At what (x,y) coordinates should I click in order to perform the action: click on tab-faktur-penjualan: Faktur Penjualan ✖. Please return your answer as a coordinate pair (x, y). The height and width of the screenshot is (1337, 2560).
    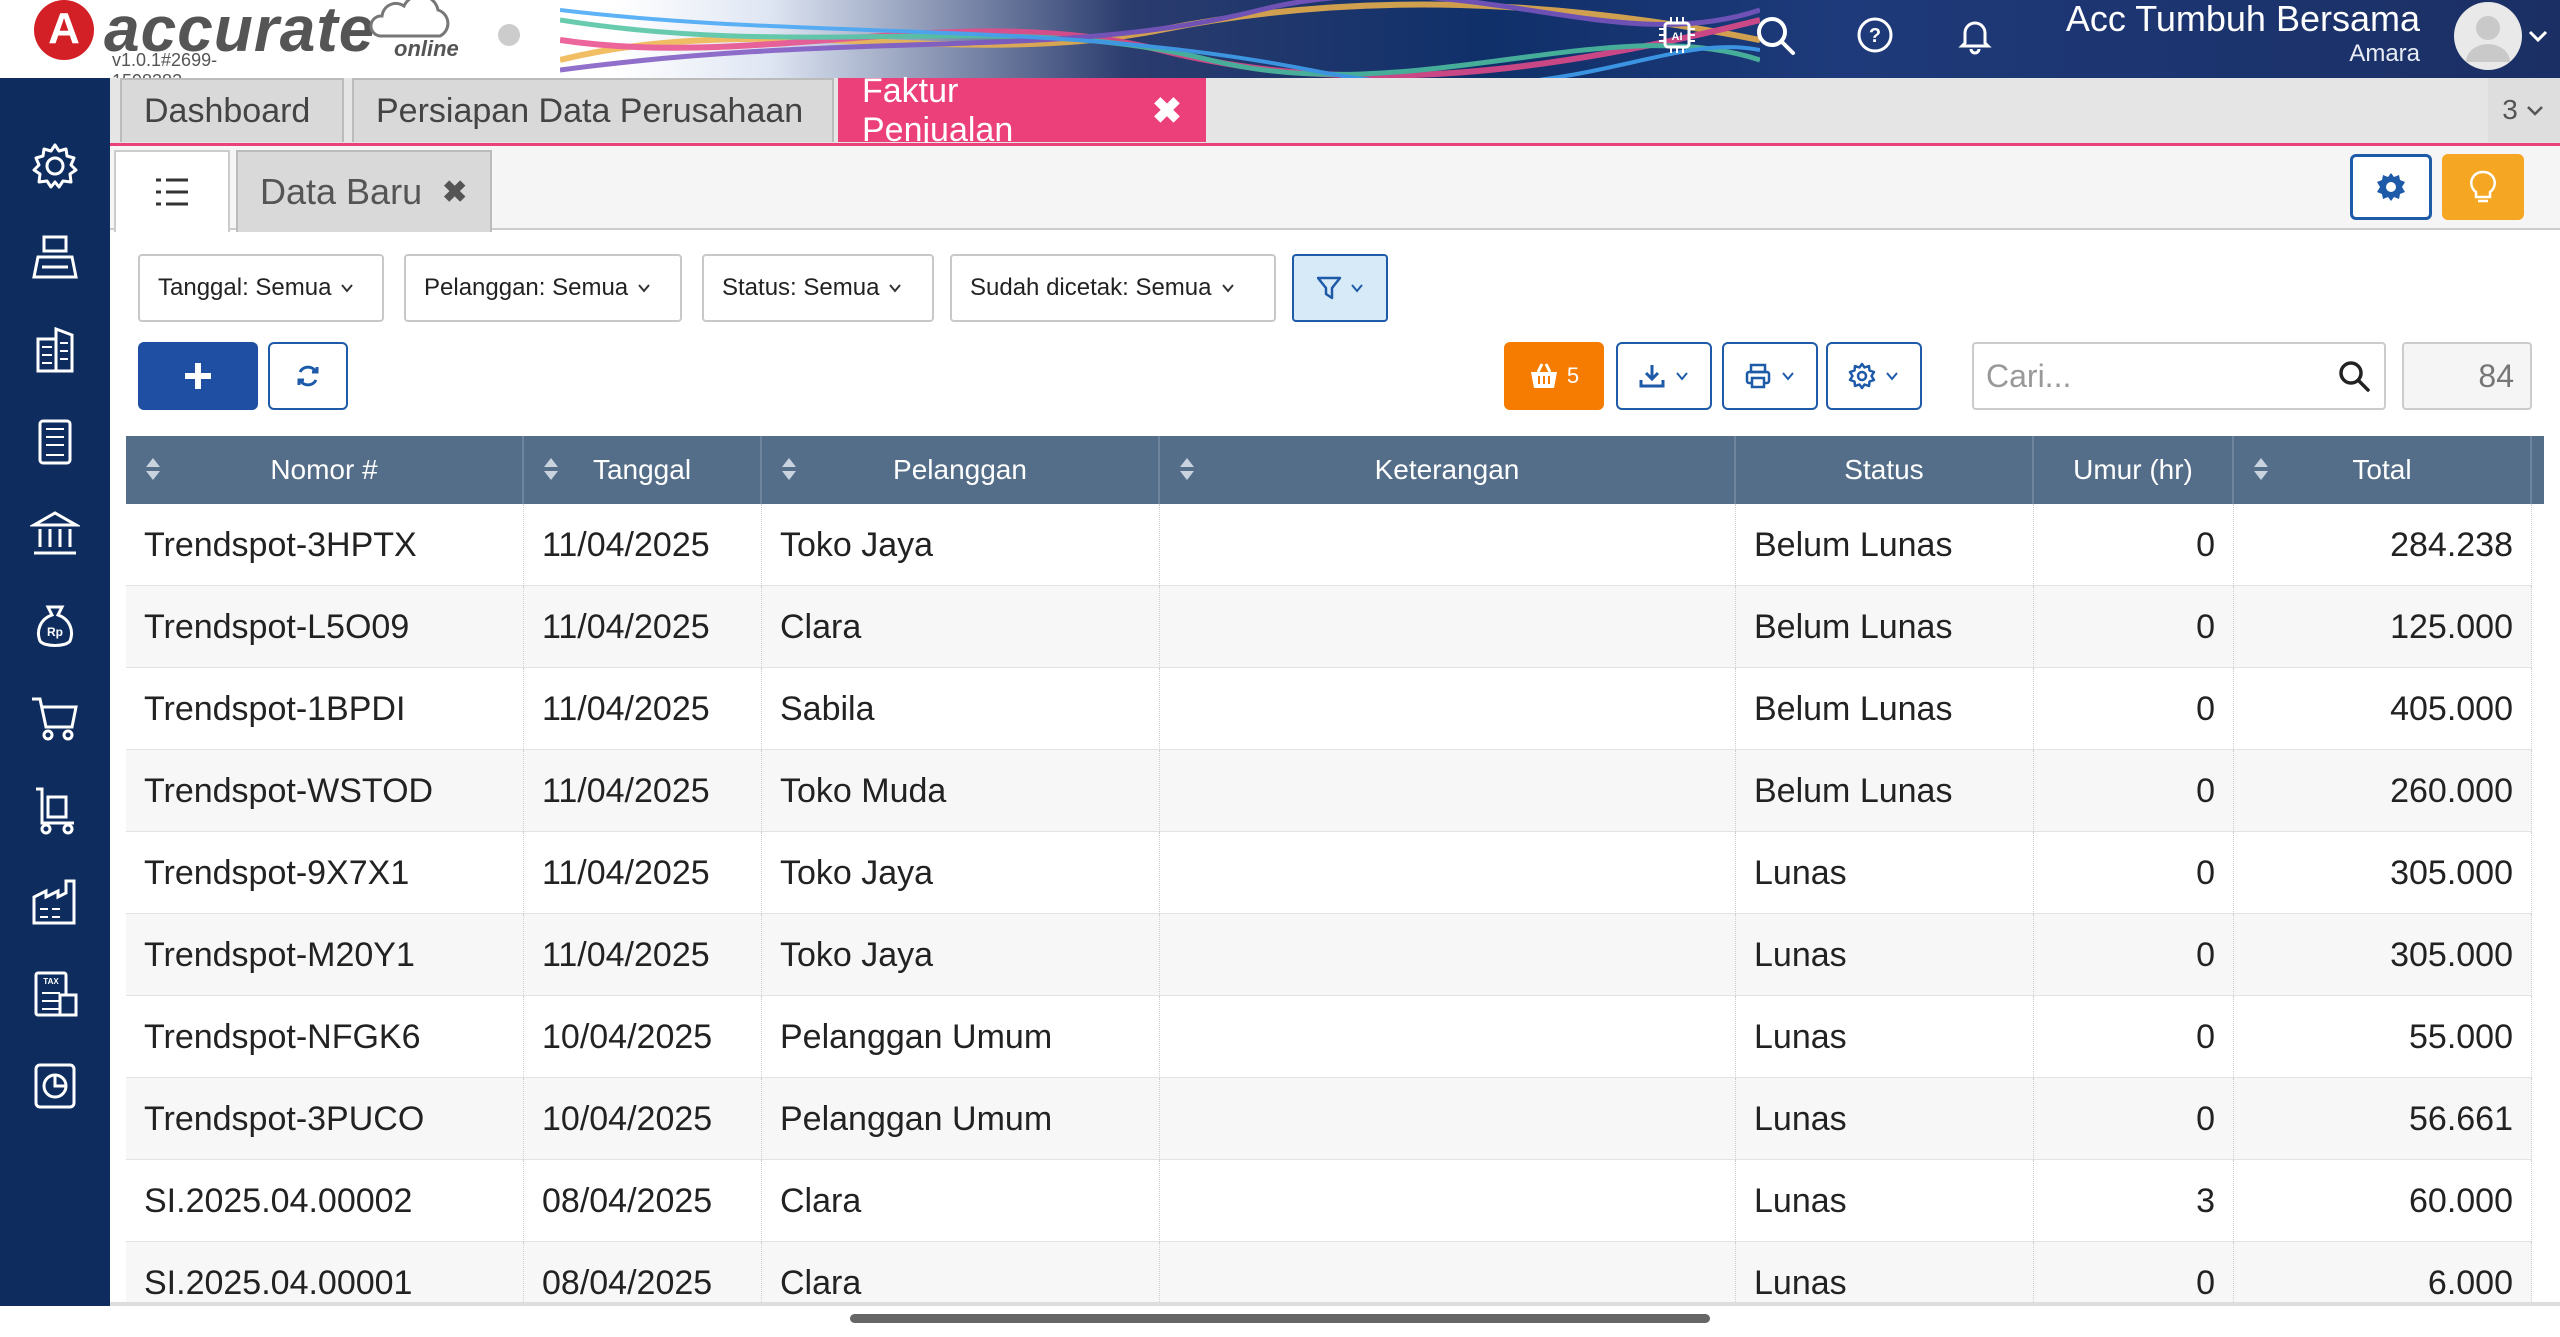
    Looking at the image, I should click on (1022, 110).